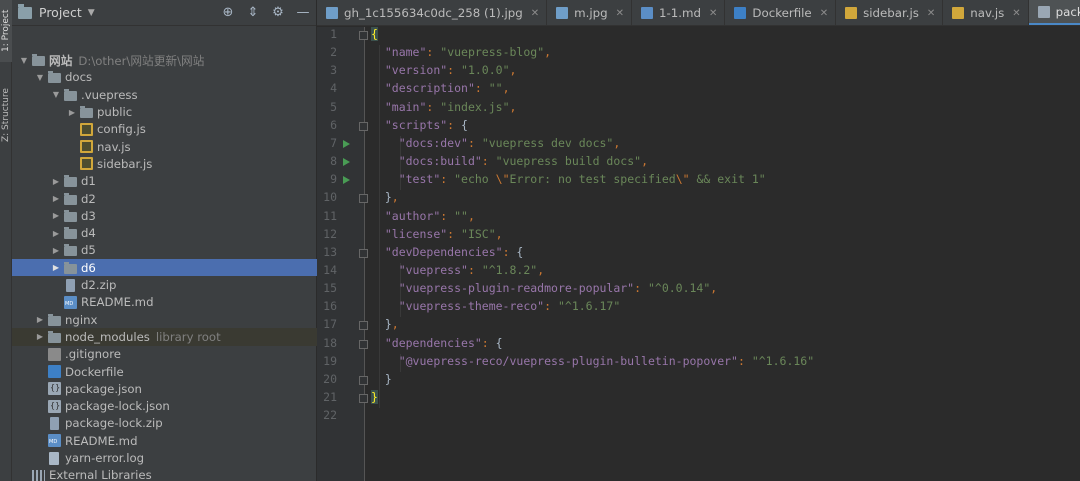 This screenshot has width=1080, height=481. I want to click on tree-item-label: d2, so click(88, 198).